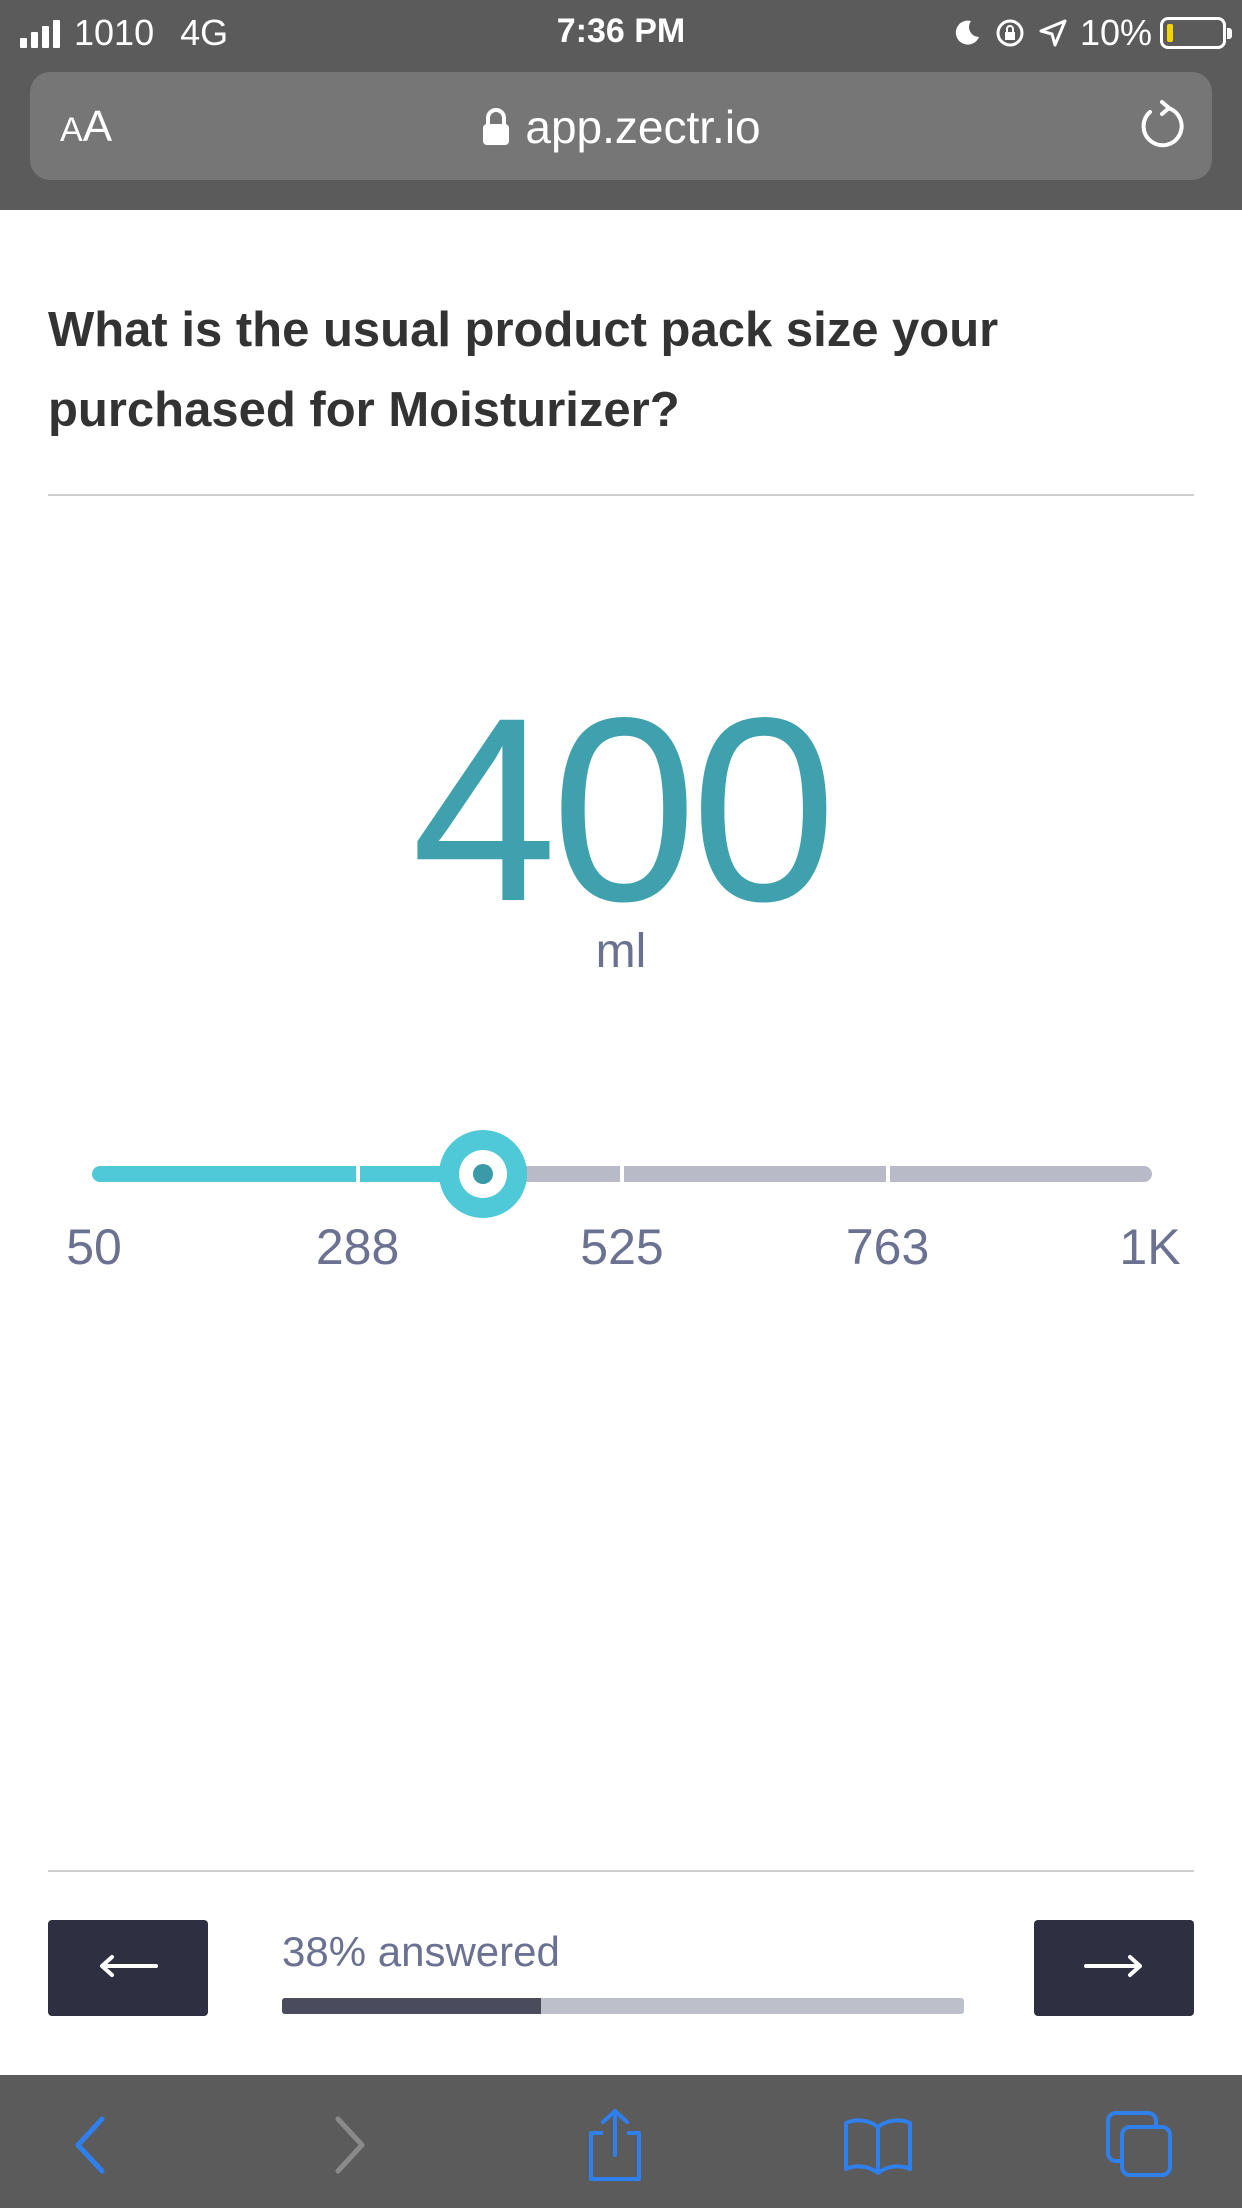 The width and height of the screenshot is (1242, 2208). I want to click on question-divider, so click(621, 495).